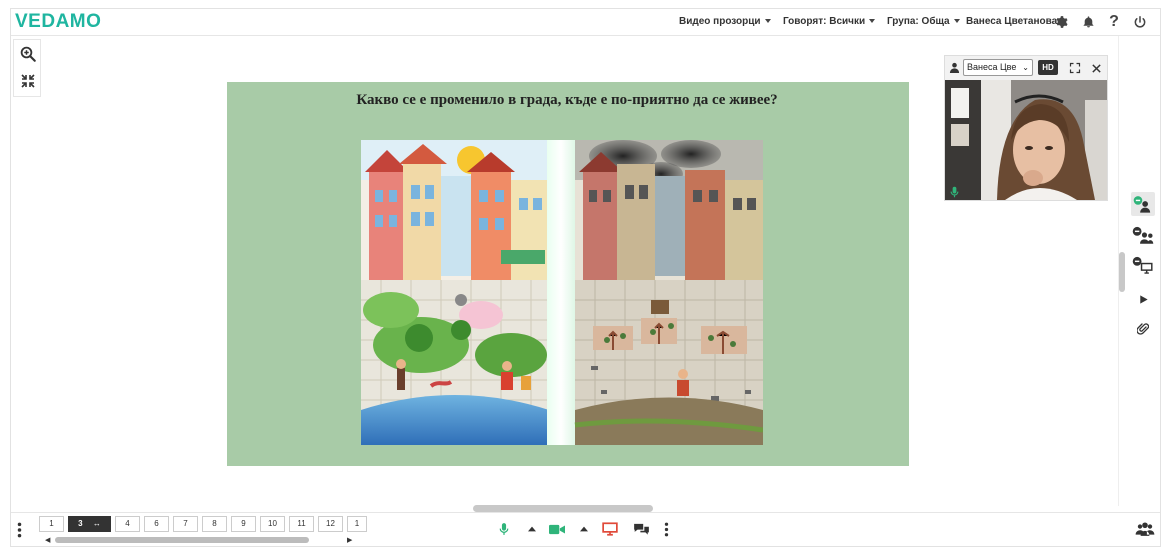  What do you see at coordinates (185, 524) in the screenshot?
I see `page-tab: 7` at bounding box center [185, 524].